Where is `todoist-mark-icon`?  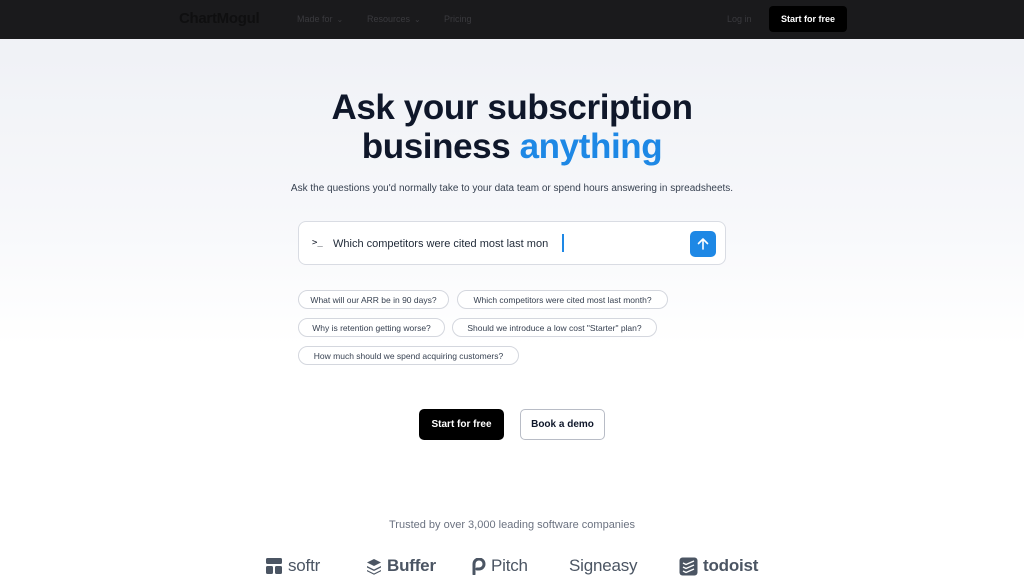
todoist-mark-icon is located at coordinates (688, 566).